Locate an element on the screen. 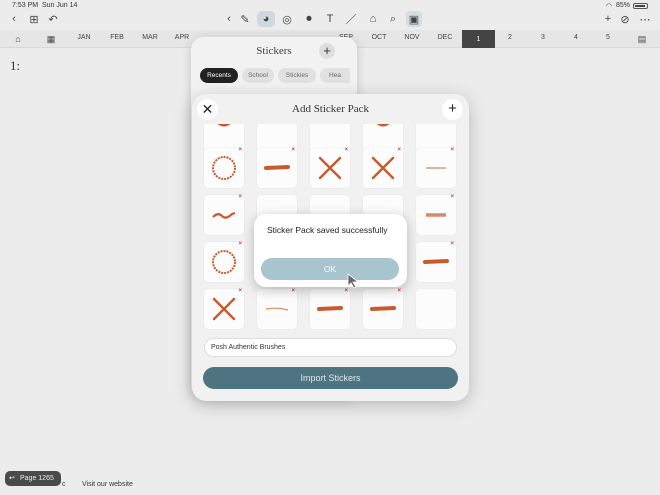 The image size is (660, 495). sticker-icon: ◕ is located at coordinates (266, 19).